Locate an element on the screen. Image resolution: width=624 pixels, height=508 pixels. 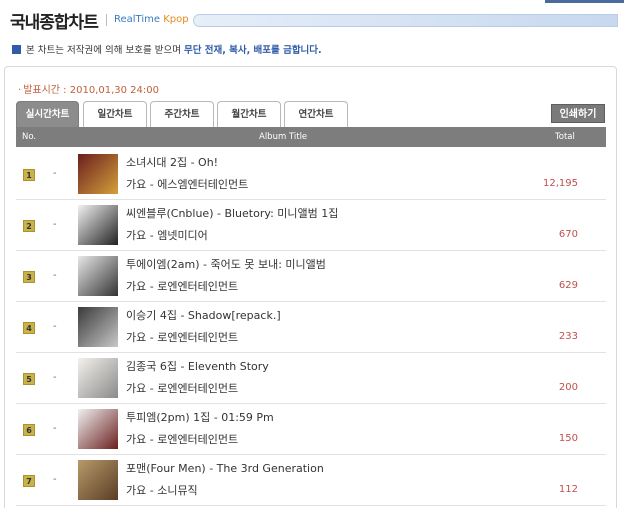
rank-badge: 4 is located at coordinates (29, 328).